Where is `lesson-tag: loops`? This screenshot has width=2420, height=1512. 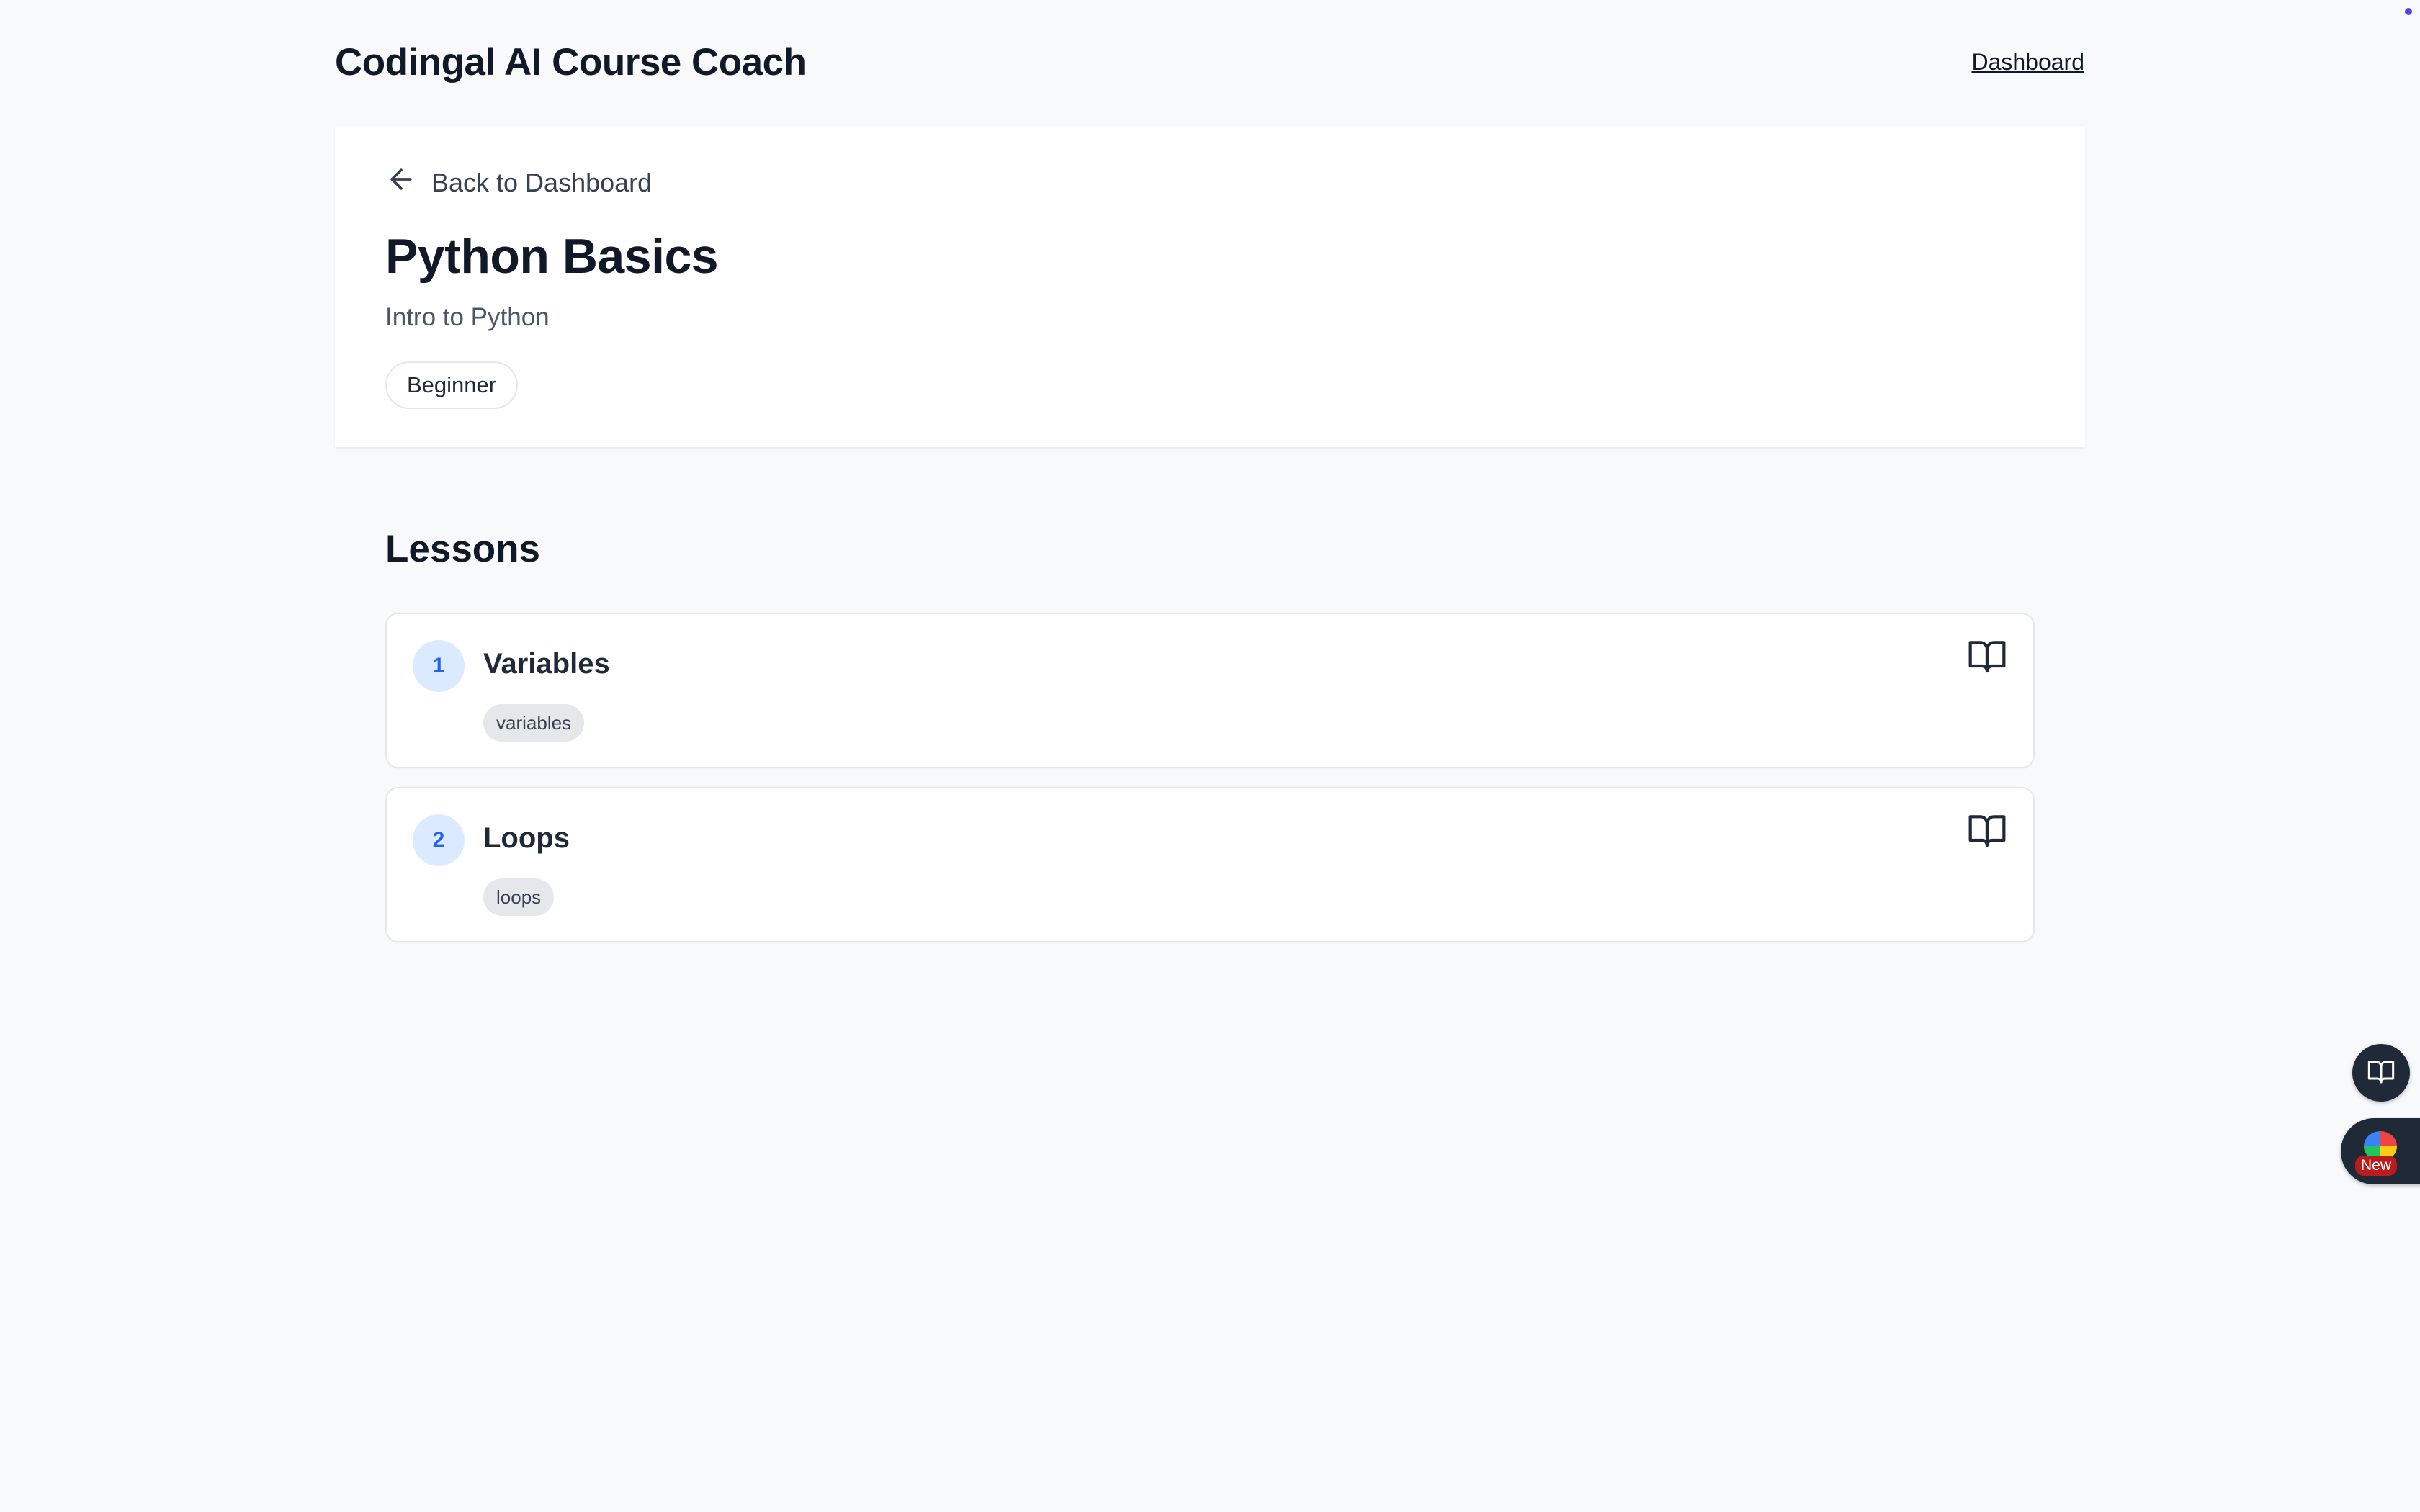
lesson-tag: loops is located at coordinates (519, 897).